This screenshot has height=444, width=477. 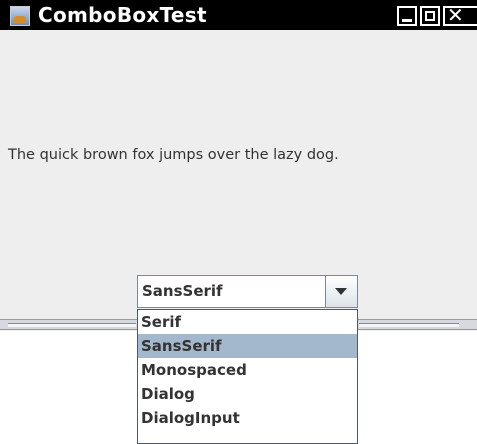 What do you see at coordinates (247, 322) in the screenshot?
I see `list-item-serif: Serif` at bounding box center [247, 322].